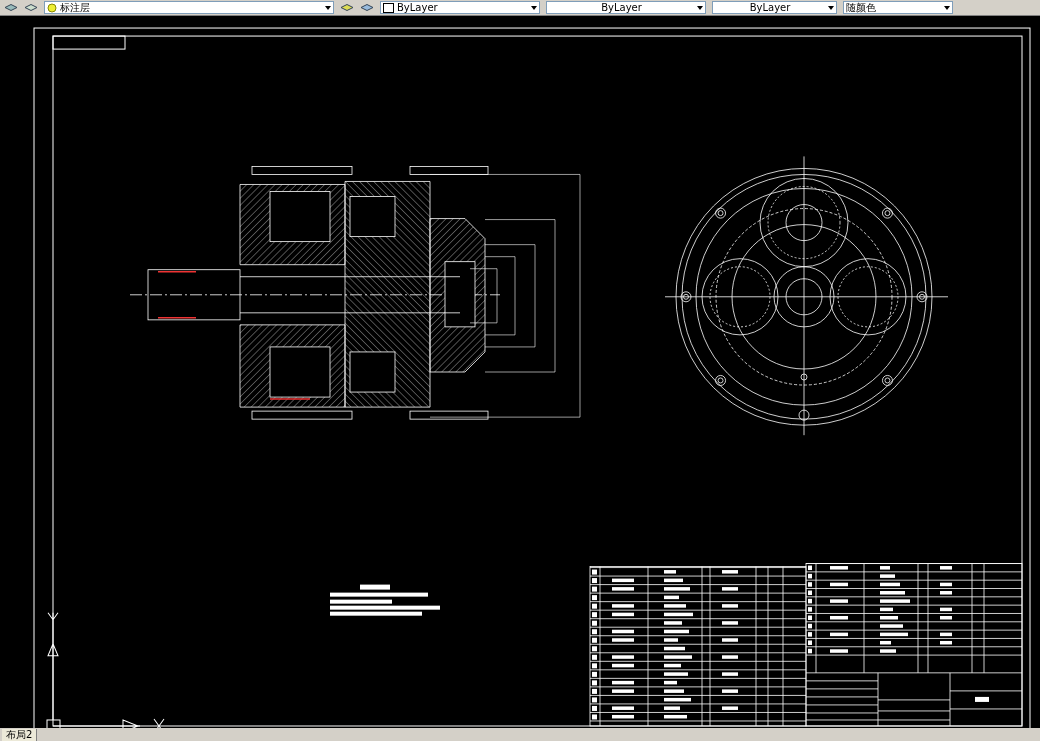 This screenshot has height=741, width=1040. Describe the element at coordinates (460, 7) in the screenshot. I see `color-dropdown: ByLayer` at that location.